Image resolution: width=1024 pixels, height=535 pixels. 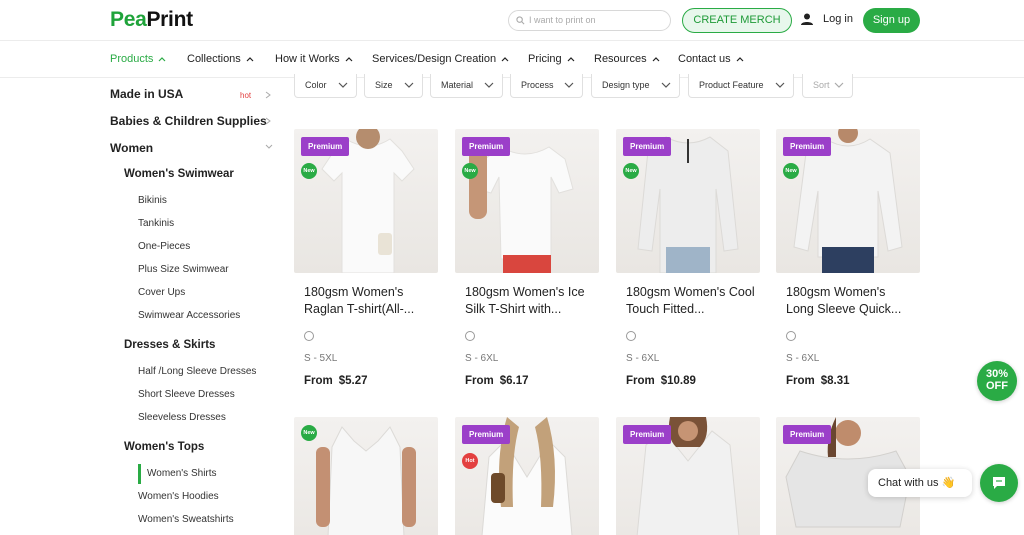 I want to click on sidebar-babies: Babies & Children Supplies, so click(x=188, y=121).